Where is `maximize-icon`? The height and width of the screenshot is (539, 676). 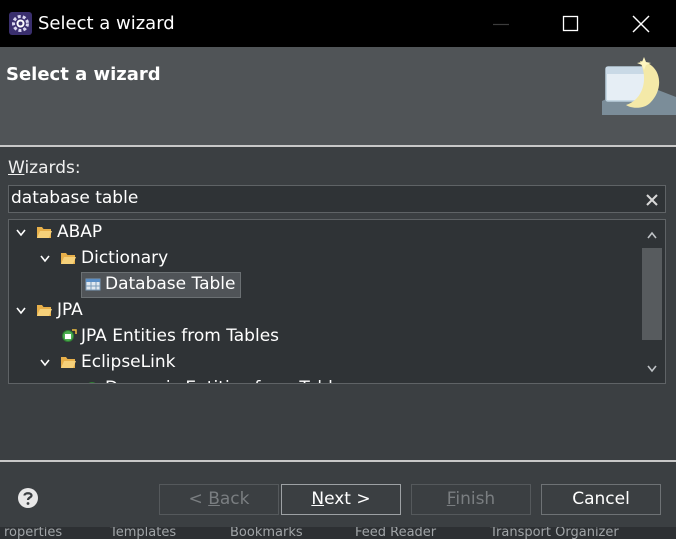
maximize-icon is located at coordinates (570, 23).